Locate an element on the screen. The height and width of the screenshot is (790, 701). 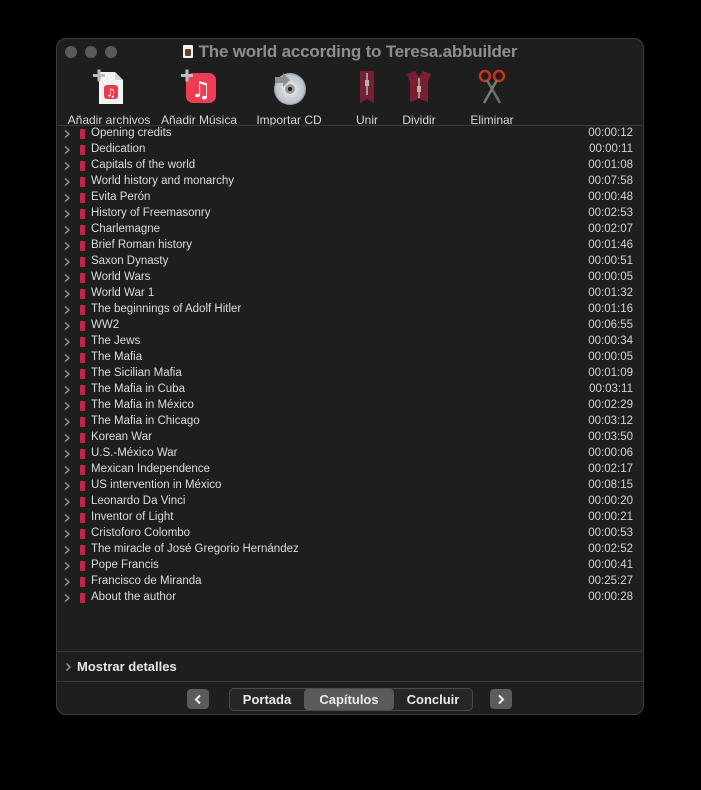
chapter-name: Pope Francis is located at coordinates (125, 565).